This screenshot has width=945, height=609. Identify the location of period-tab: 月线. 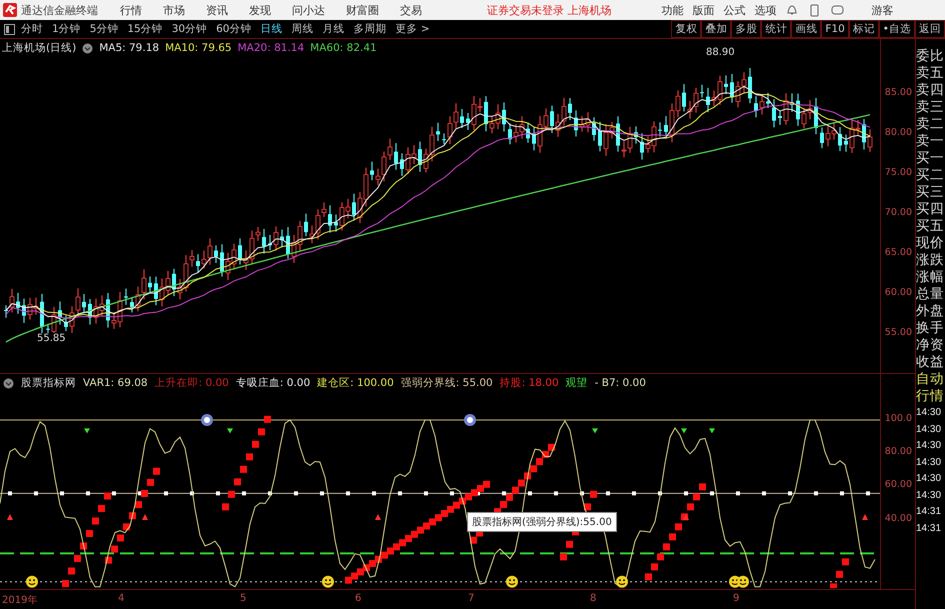
(333, 29).